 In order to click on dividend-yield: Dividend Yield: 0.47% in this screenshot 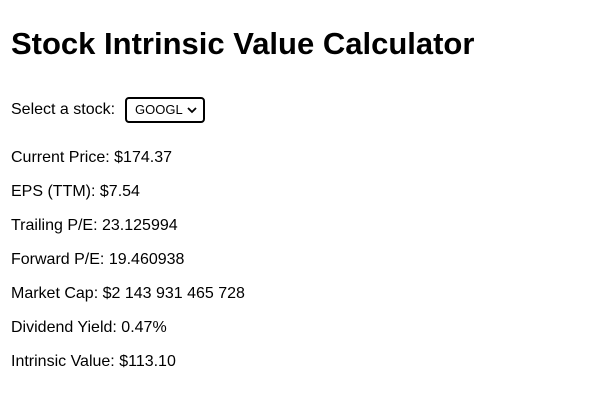, I will do `click(89, 328)`.